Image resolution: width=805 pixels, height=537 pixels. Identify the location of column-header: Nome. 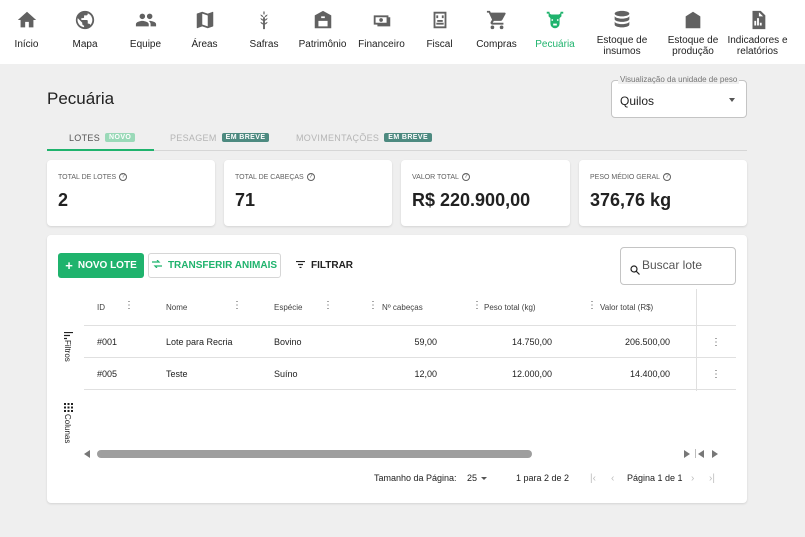
(176, 307).